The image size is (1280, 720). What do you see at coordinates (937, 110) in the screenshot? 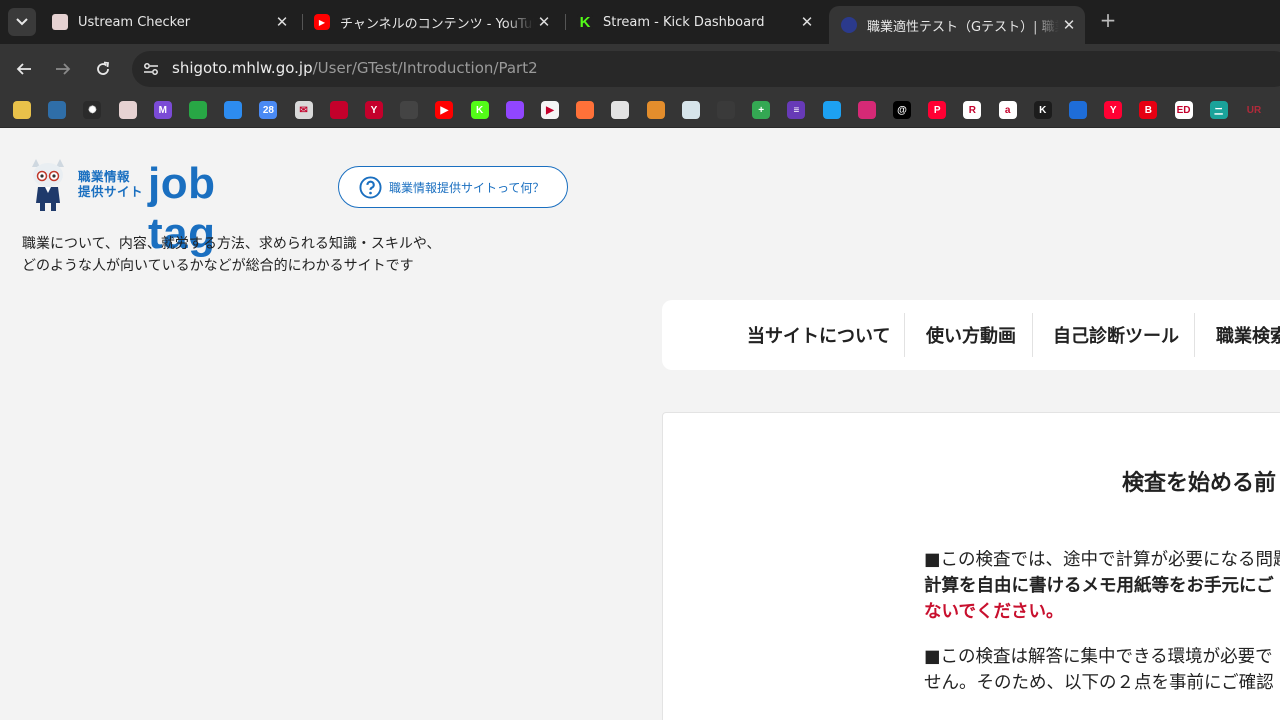
I see `paypay-icon: P` at bounding box center [937, 110].